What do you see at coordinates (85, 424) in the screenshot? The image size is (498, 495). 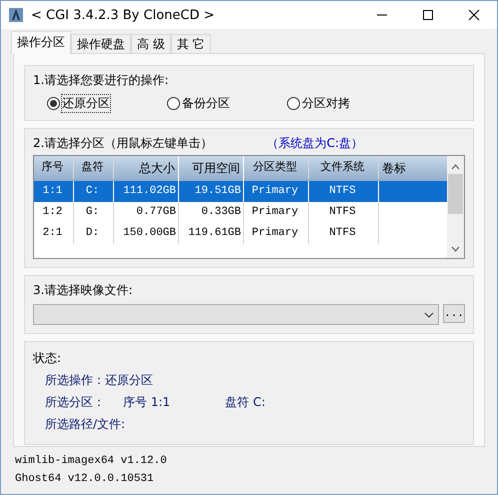 I see `status-text: 所选路径/文件:` at bounding box center [85, 424].